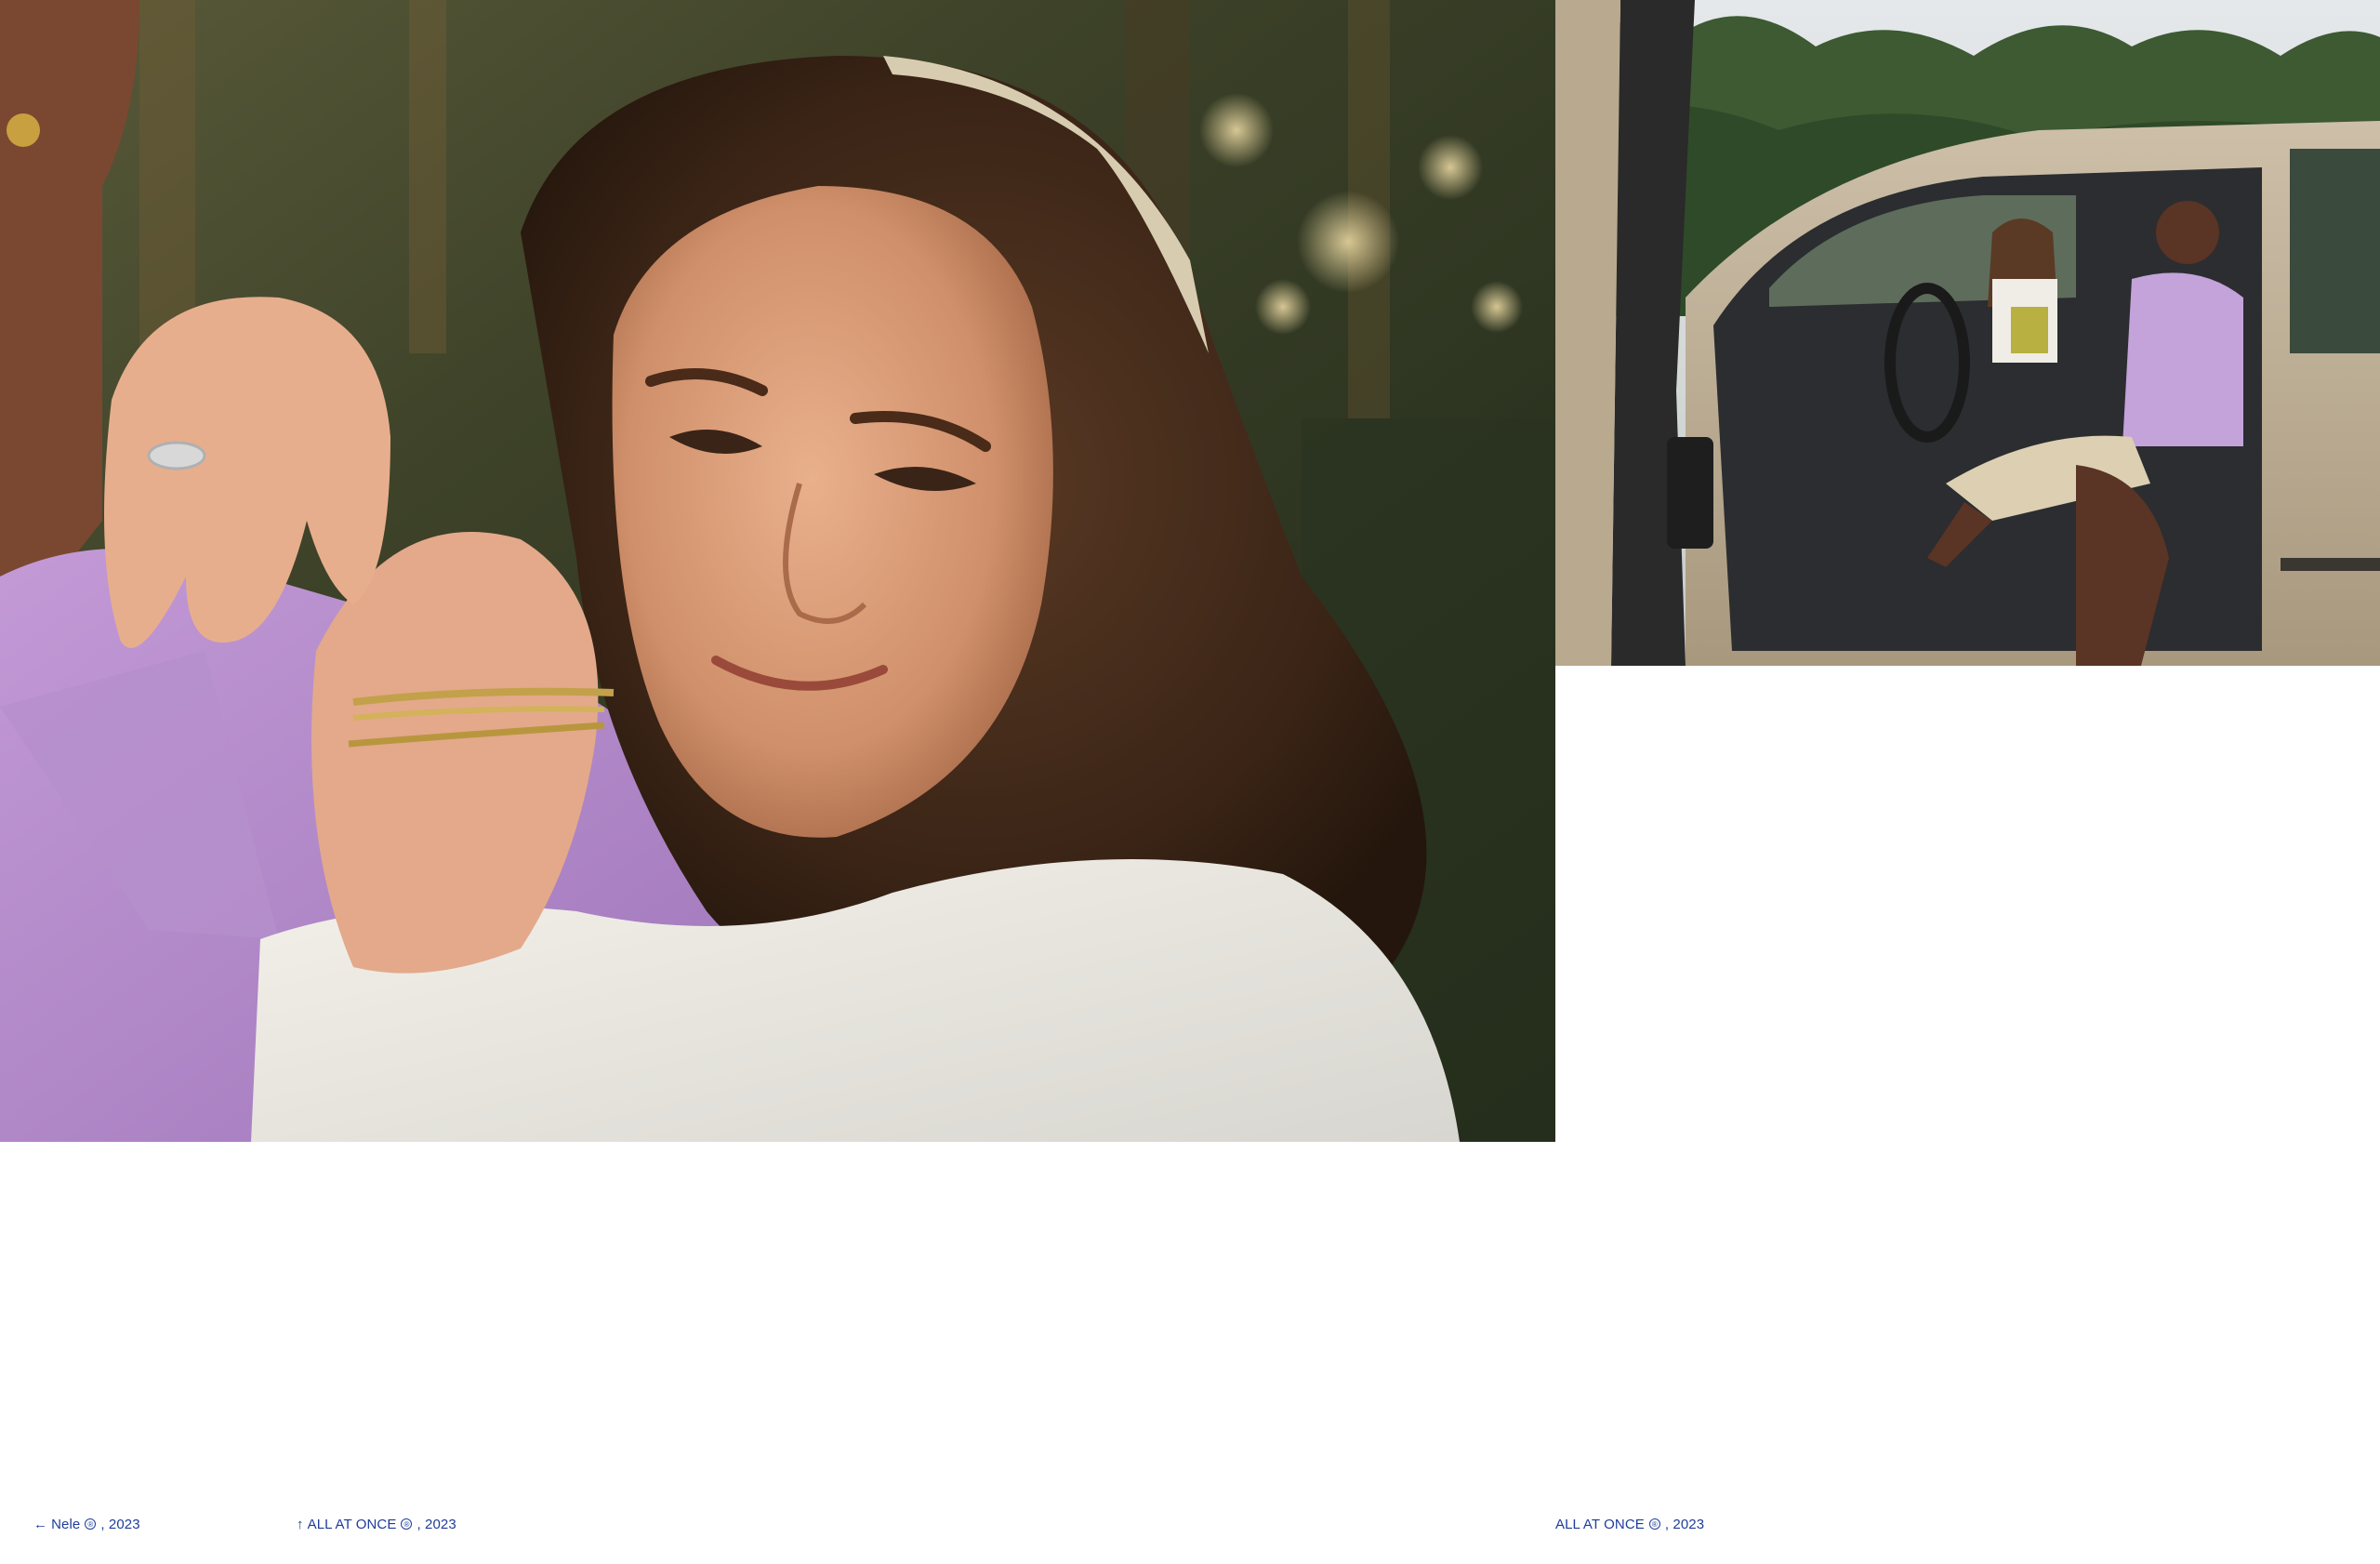 The width and height of the screenshot is (2380, 1564). What do you see at coordinates (66, 1524) in the screenshot?
I see `previous-project-label: Nele` at bounding box center [66, 1524].